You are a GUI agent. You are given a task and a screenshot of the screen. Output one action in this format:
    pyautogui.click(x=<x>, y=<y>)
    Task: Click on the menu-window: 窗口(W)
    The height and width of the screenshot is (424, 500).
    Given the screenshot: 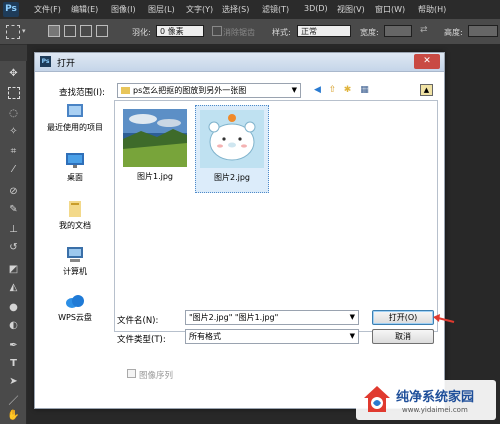 What is the action you would take?
    pyautogui.click(x=390, y=9)
    